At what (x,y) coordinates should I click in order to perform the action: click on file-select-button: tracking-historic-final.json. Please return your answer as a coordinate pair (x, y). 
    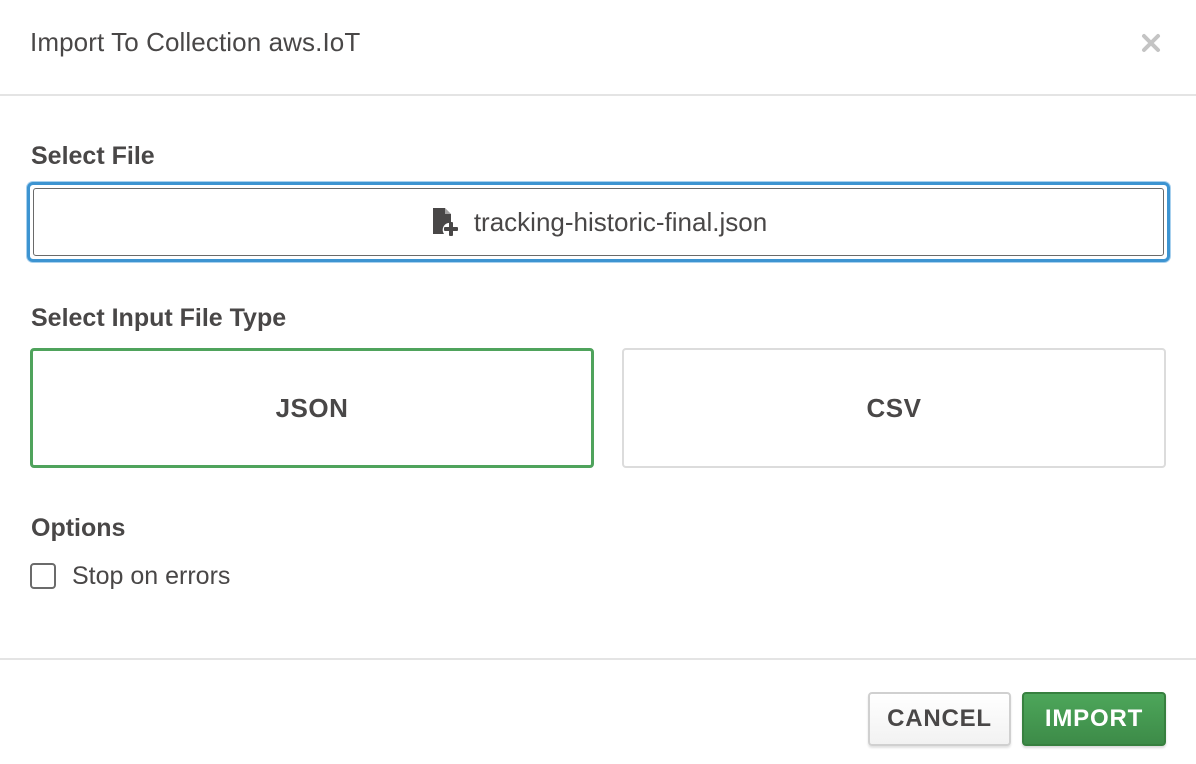
    Looking at the image, I should click on (598, 222).